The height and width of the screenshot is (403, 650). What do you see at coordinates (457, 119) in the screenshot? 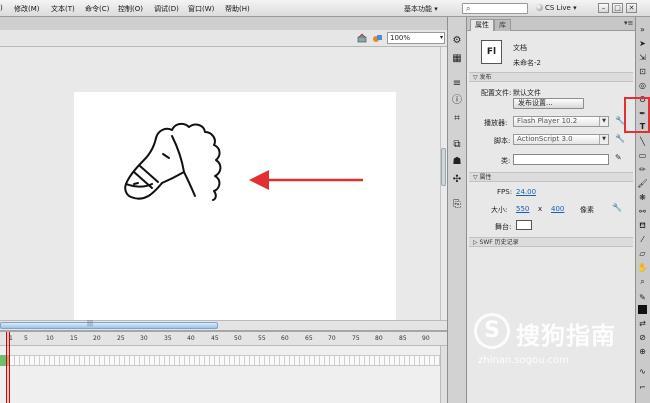
I see `transform-icon: ⌗` at bounding box center [457, 119].